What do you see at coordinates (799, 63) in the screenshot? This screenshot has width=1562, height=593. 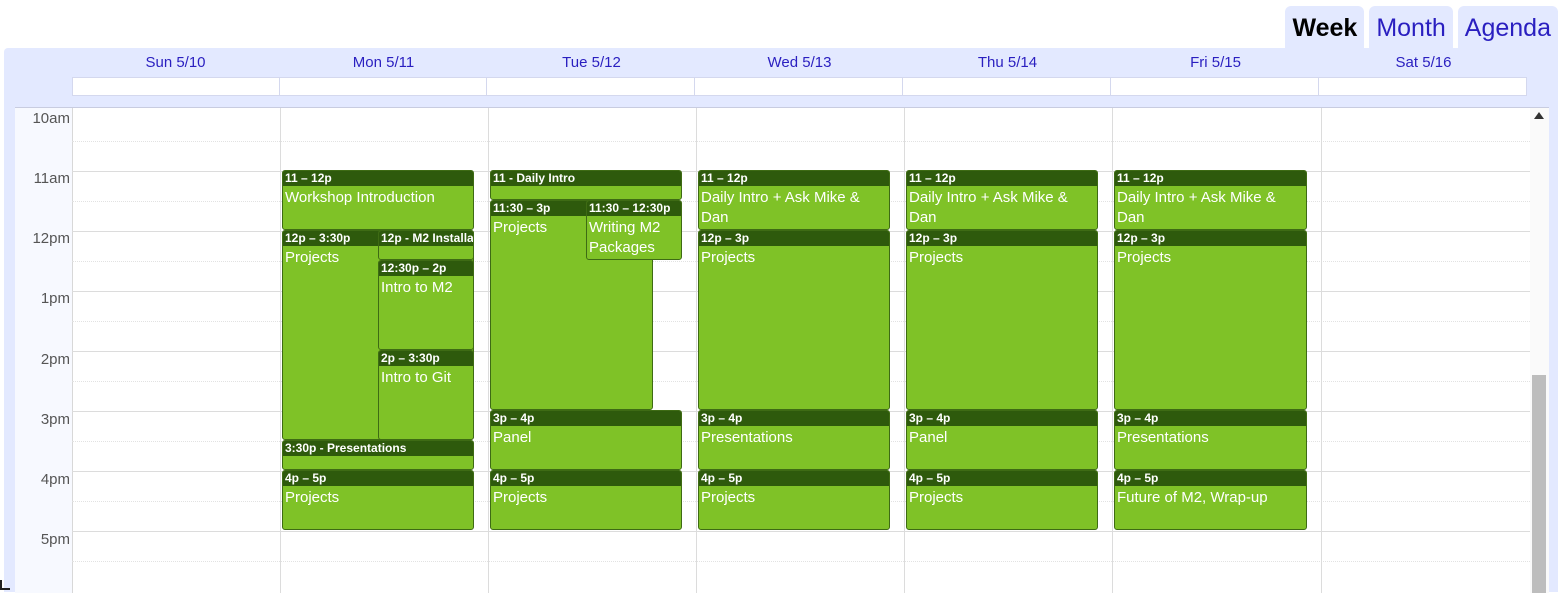 I see `day-header-wed: Wed 5/13` at bounding box center [799, 63].